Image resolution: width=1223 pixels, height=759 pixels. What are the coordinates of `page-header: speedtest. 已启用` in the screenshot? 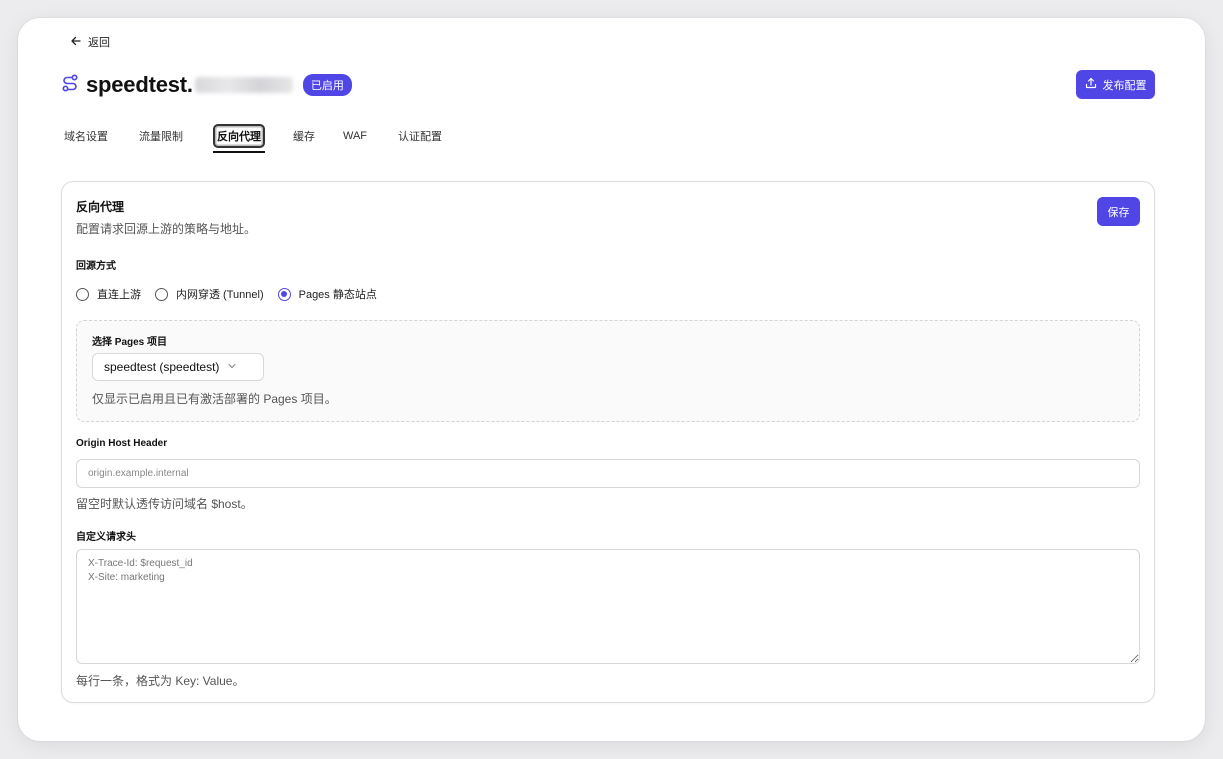 It's located at (207, 85).